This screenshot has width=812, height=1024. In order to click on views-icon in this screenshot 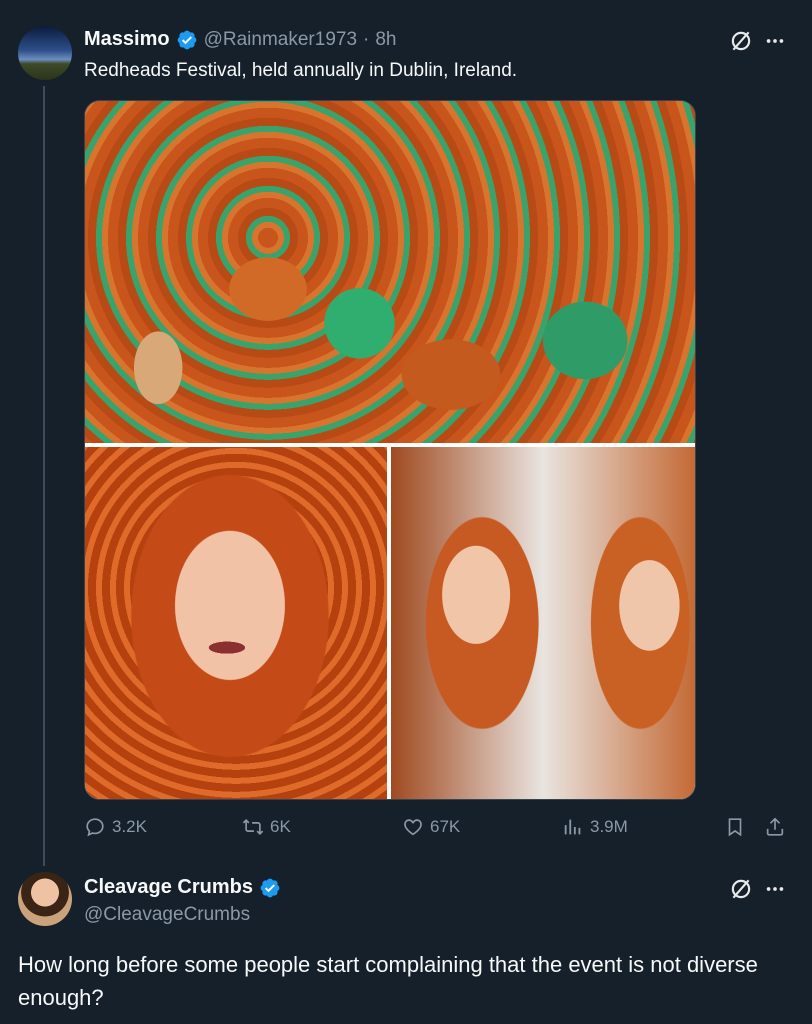, I will do `click(572, 827)`.